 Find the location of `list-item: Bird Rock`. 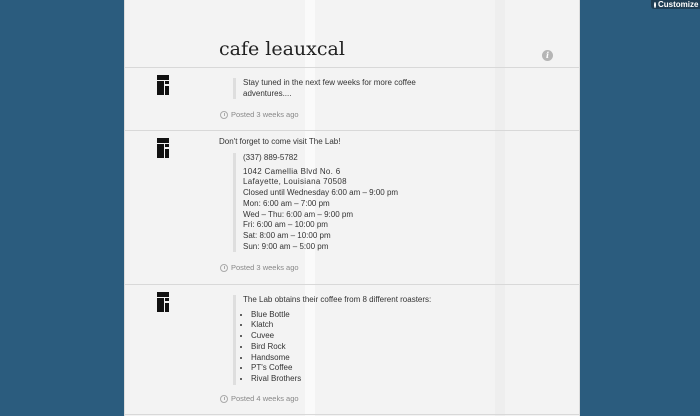

list-item: Bird Rock is located at coordinates (357, 347).